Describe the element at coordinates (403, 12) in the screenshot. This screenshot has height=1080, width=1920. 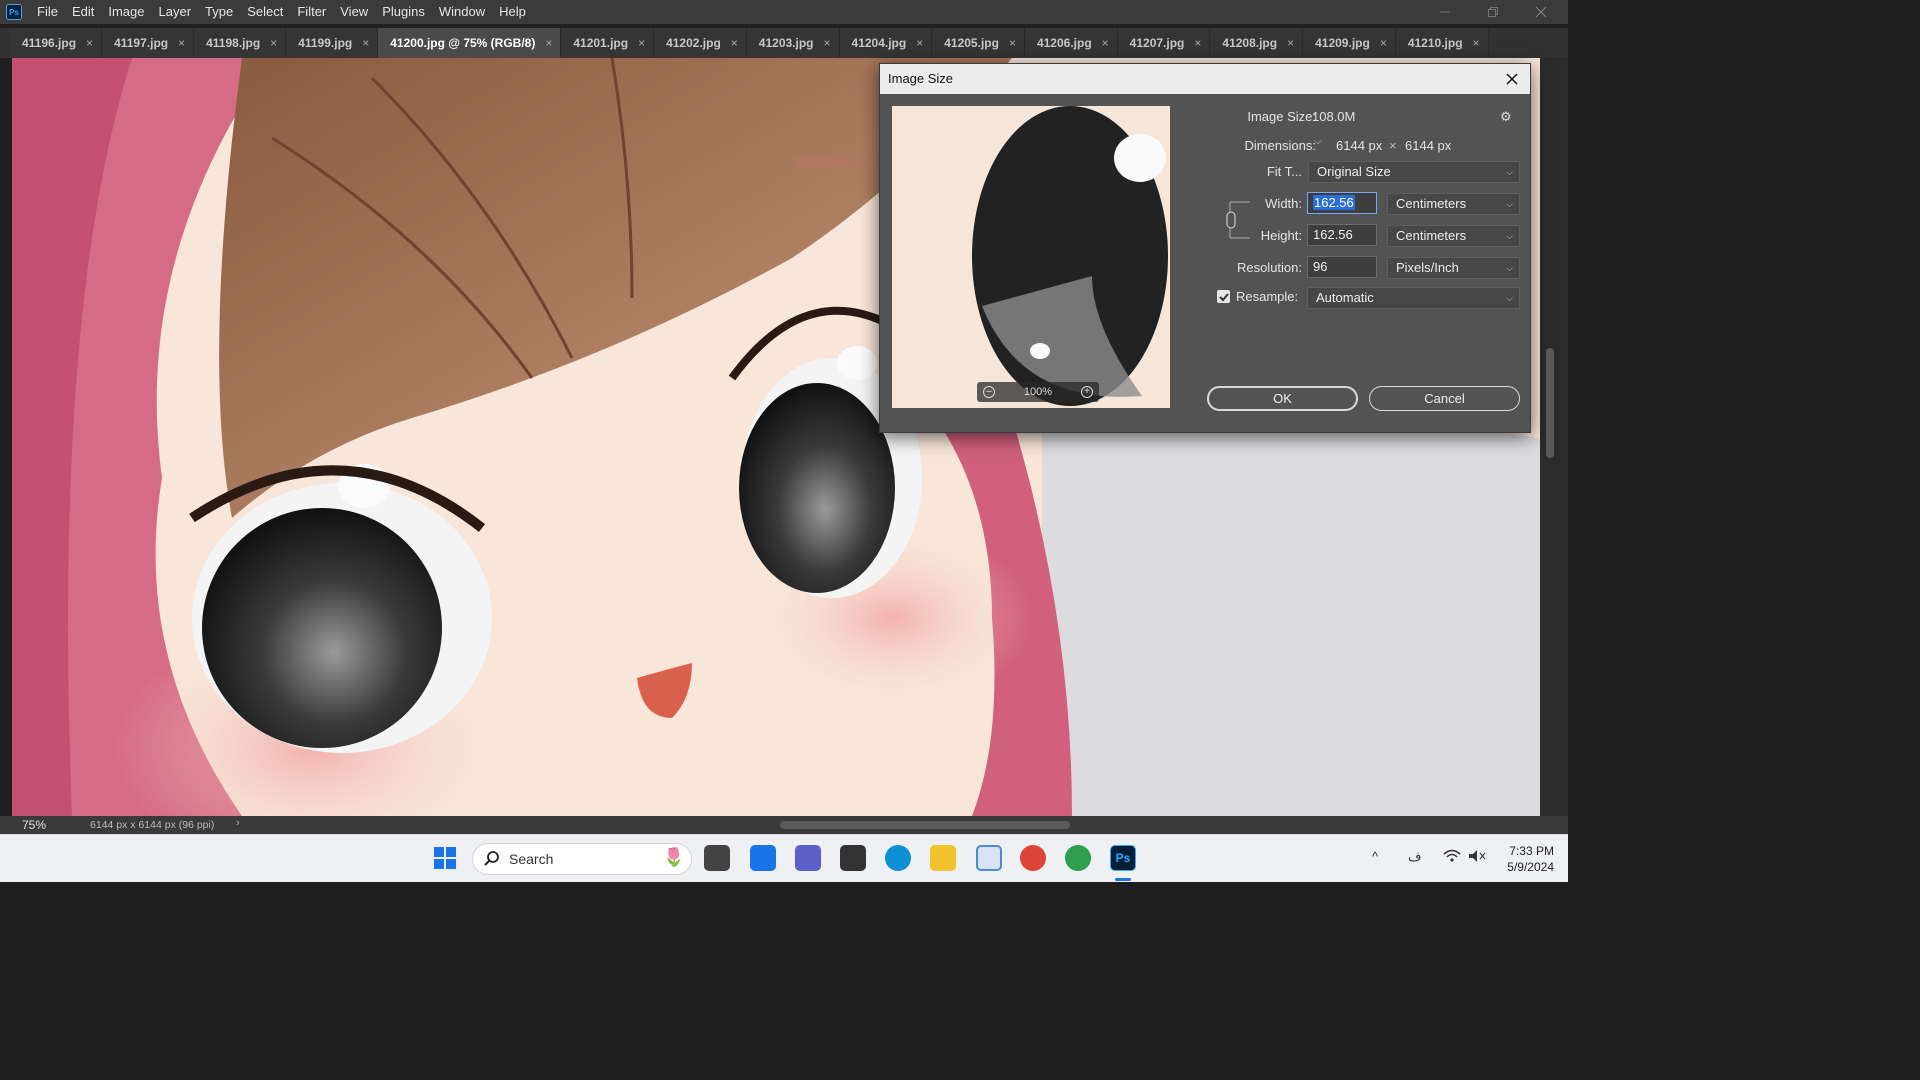
I see `menu-plugins: Plugins` at that location.